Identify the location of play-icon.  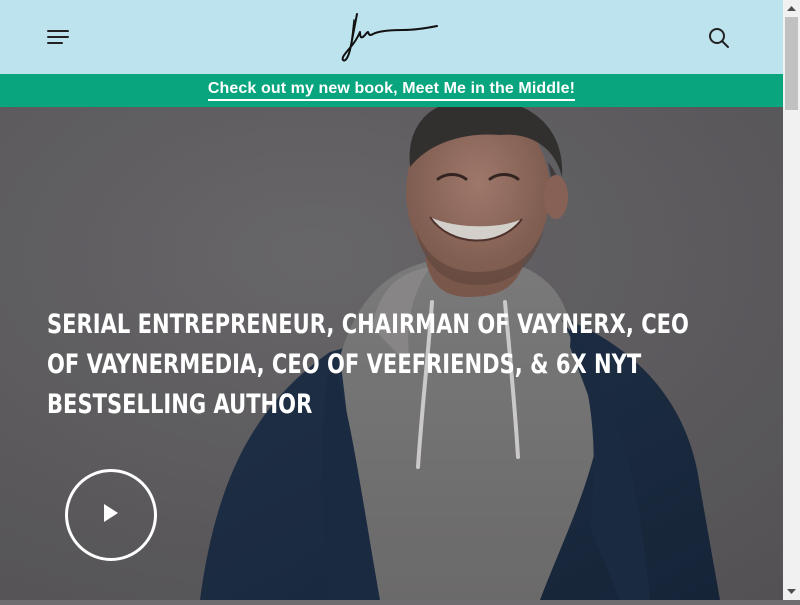
(111, 513).